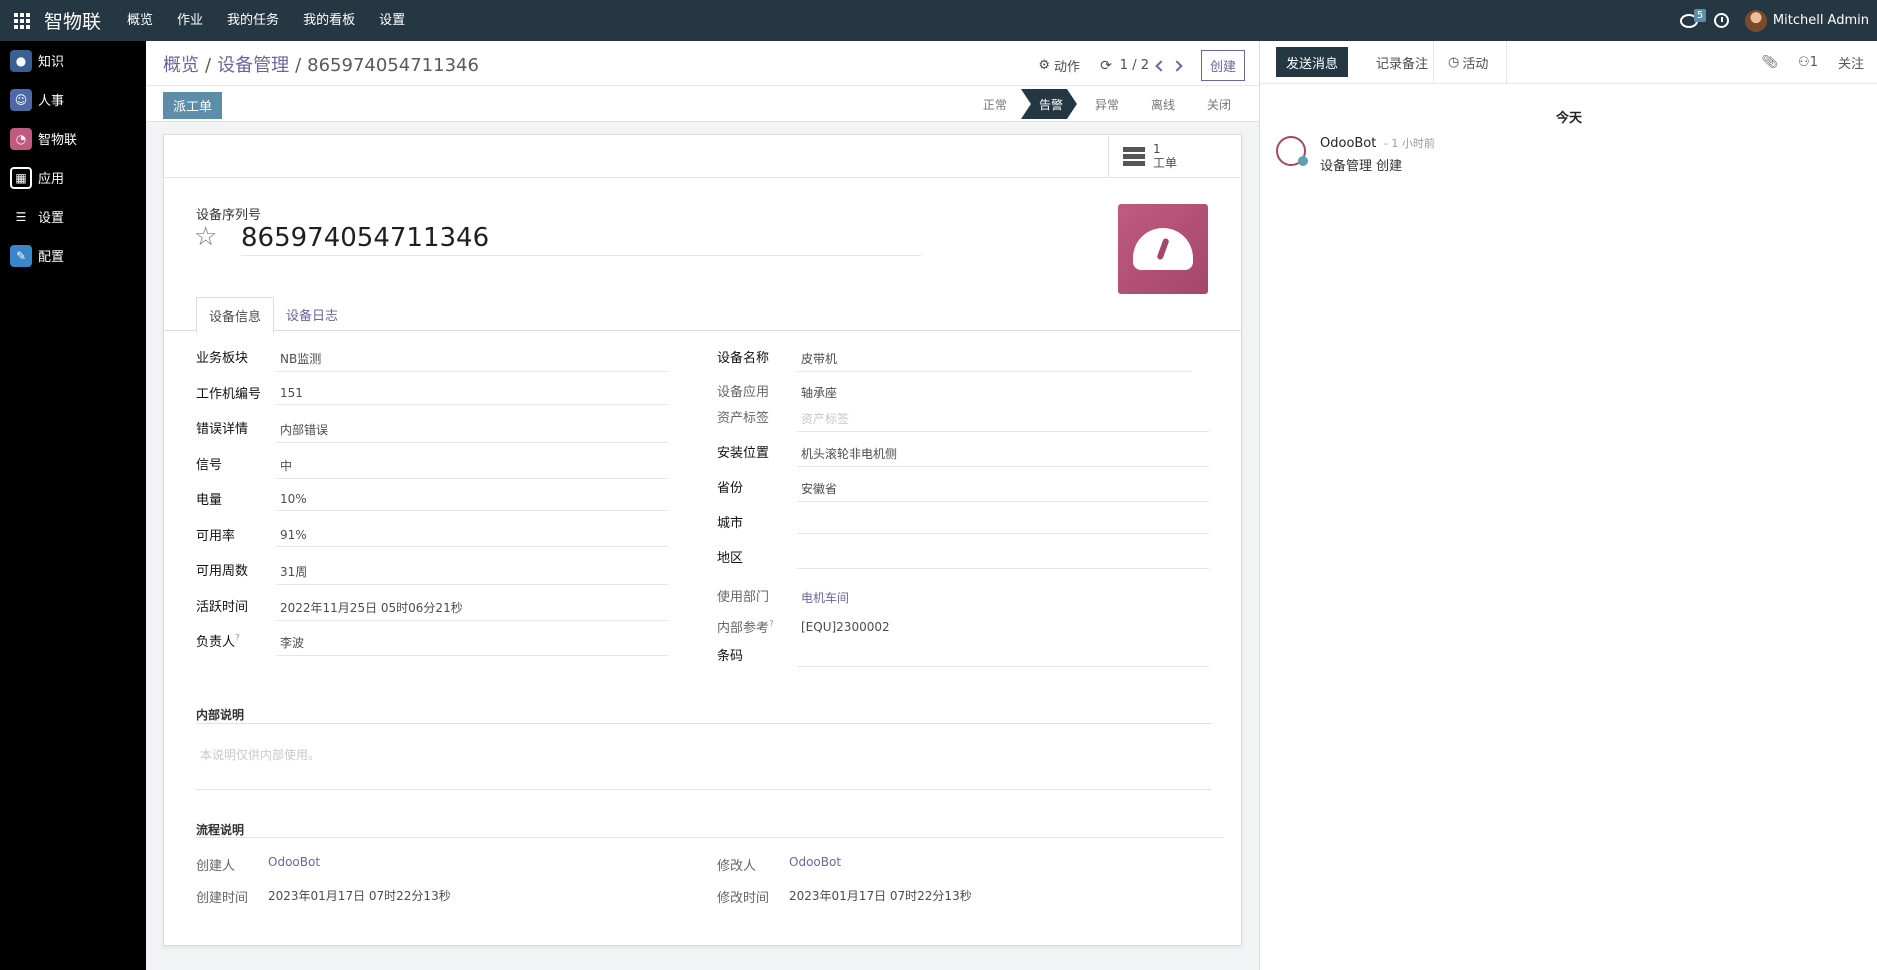  I want to click on left-sidebar: ● 知识 ☺ 人事 ◔ 智物联 ▦ 应用 ☰ 设置 ✎ 配置, so click(73, 505).